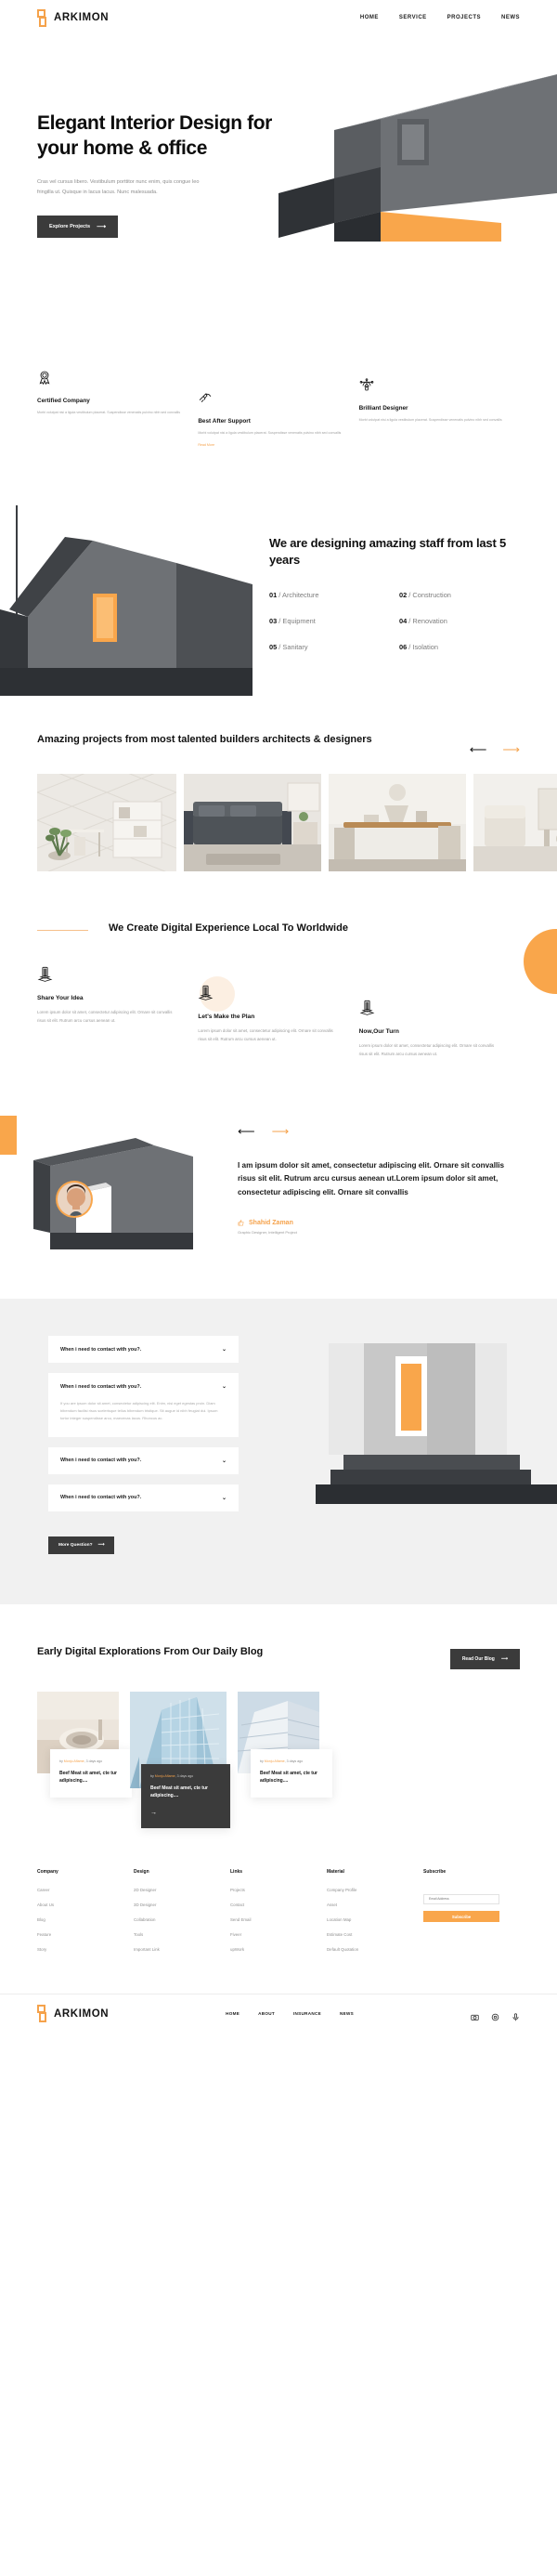  Describe the element at coordinates (516, 2015) in the screenshot. I see `microphone-icon` at that location.